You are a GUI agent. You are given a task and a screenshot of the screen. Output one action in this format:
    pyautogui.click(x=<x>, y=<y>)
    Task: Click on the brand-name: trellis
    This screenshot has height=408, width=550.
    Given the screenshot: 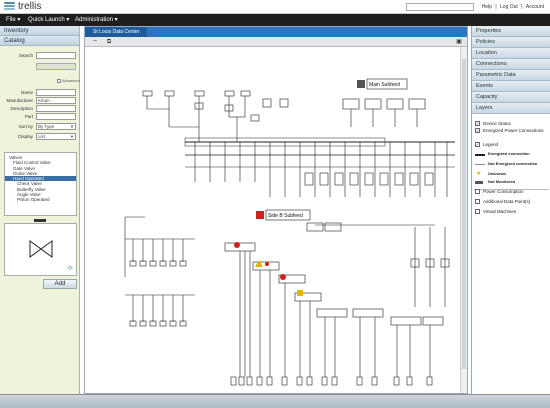 What is the action you would take?
    pyautogui.click(x=30, y=6)
    